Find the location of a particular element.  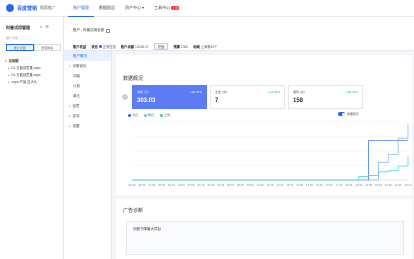

tree-item: ▸ ocpc-产品-拉大片 is located at coordinates (34, 81).